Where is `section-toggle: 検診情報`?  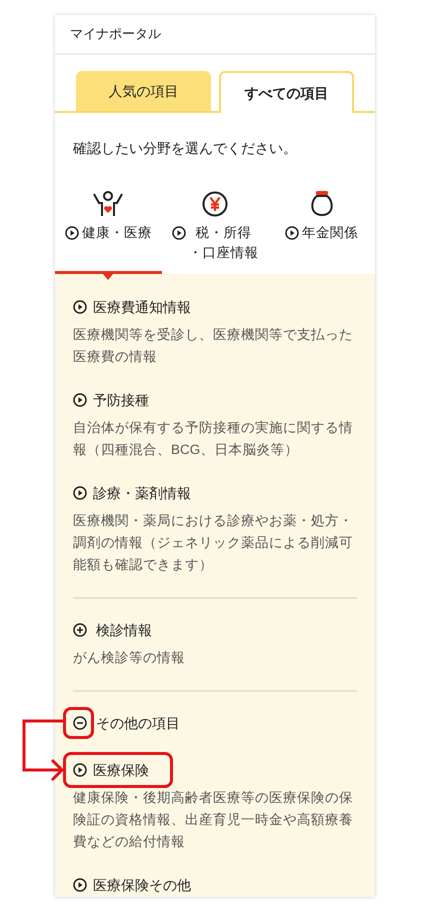 section-toggle: 検診情報 is located at coordinates (124, 630).